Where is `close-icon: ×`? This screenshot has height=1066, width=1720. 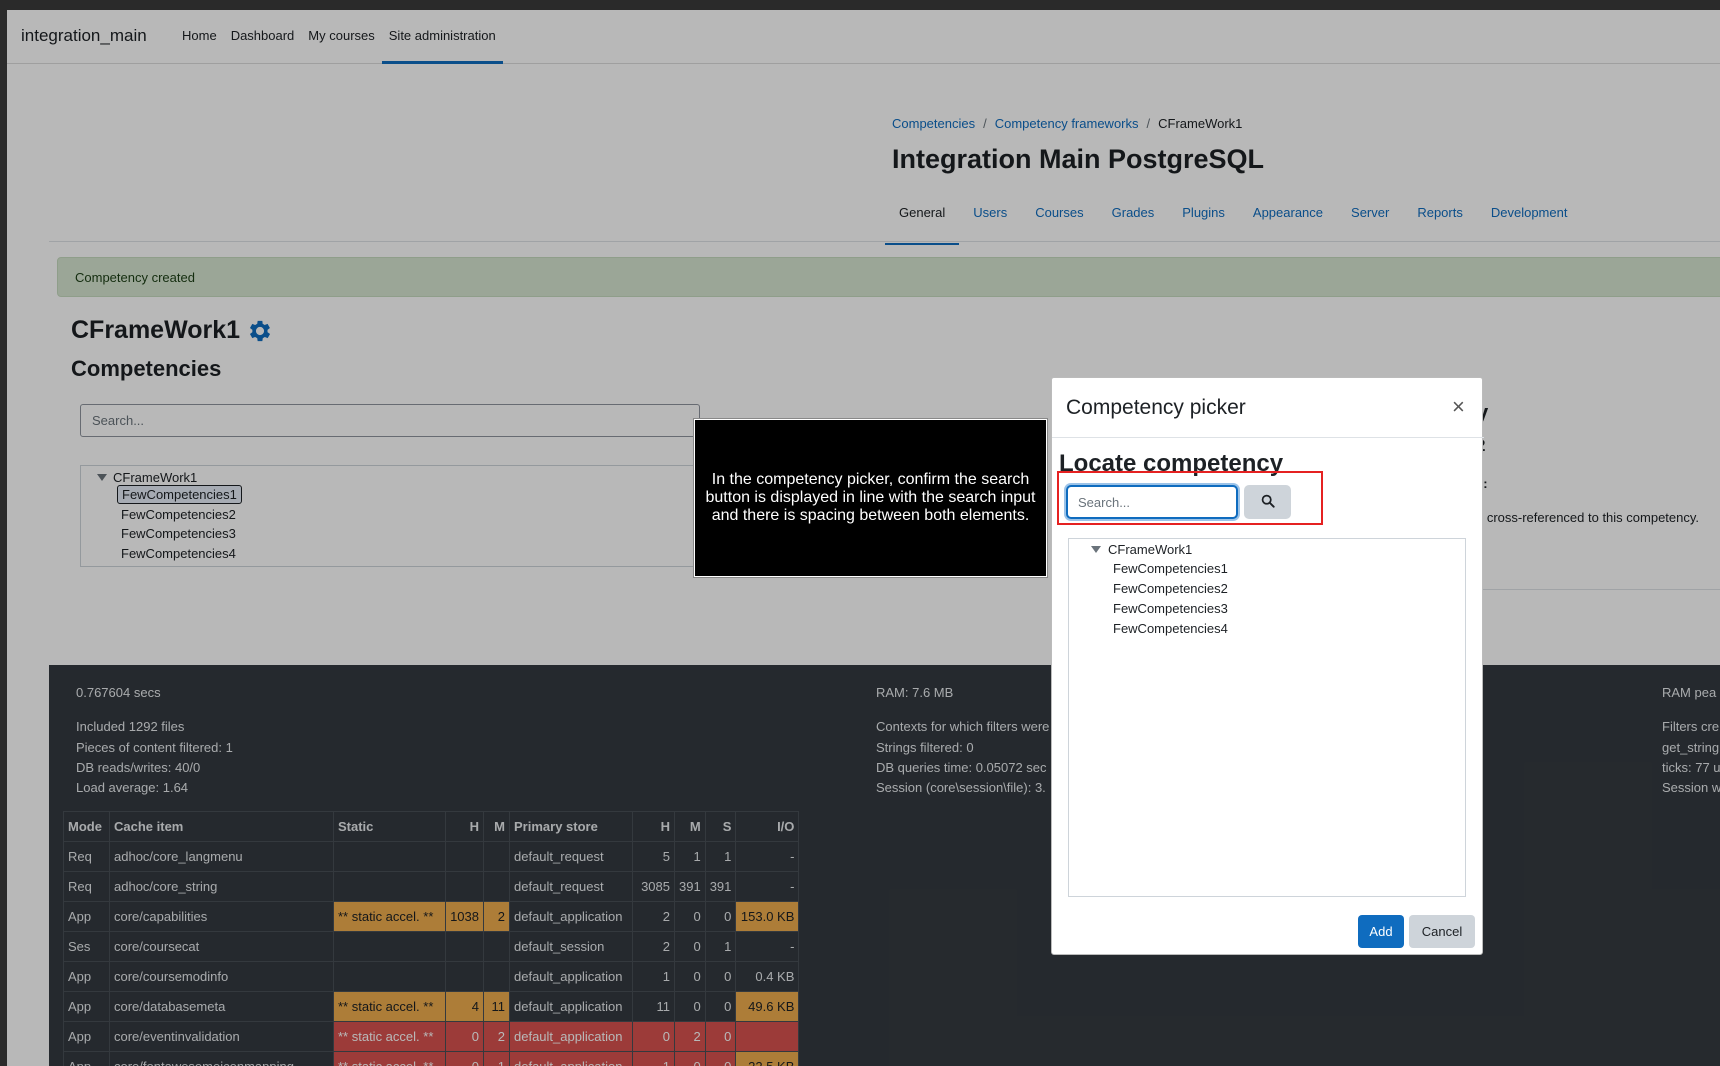
close-icon: × is located at coordinates (1458, 407).